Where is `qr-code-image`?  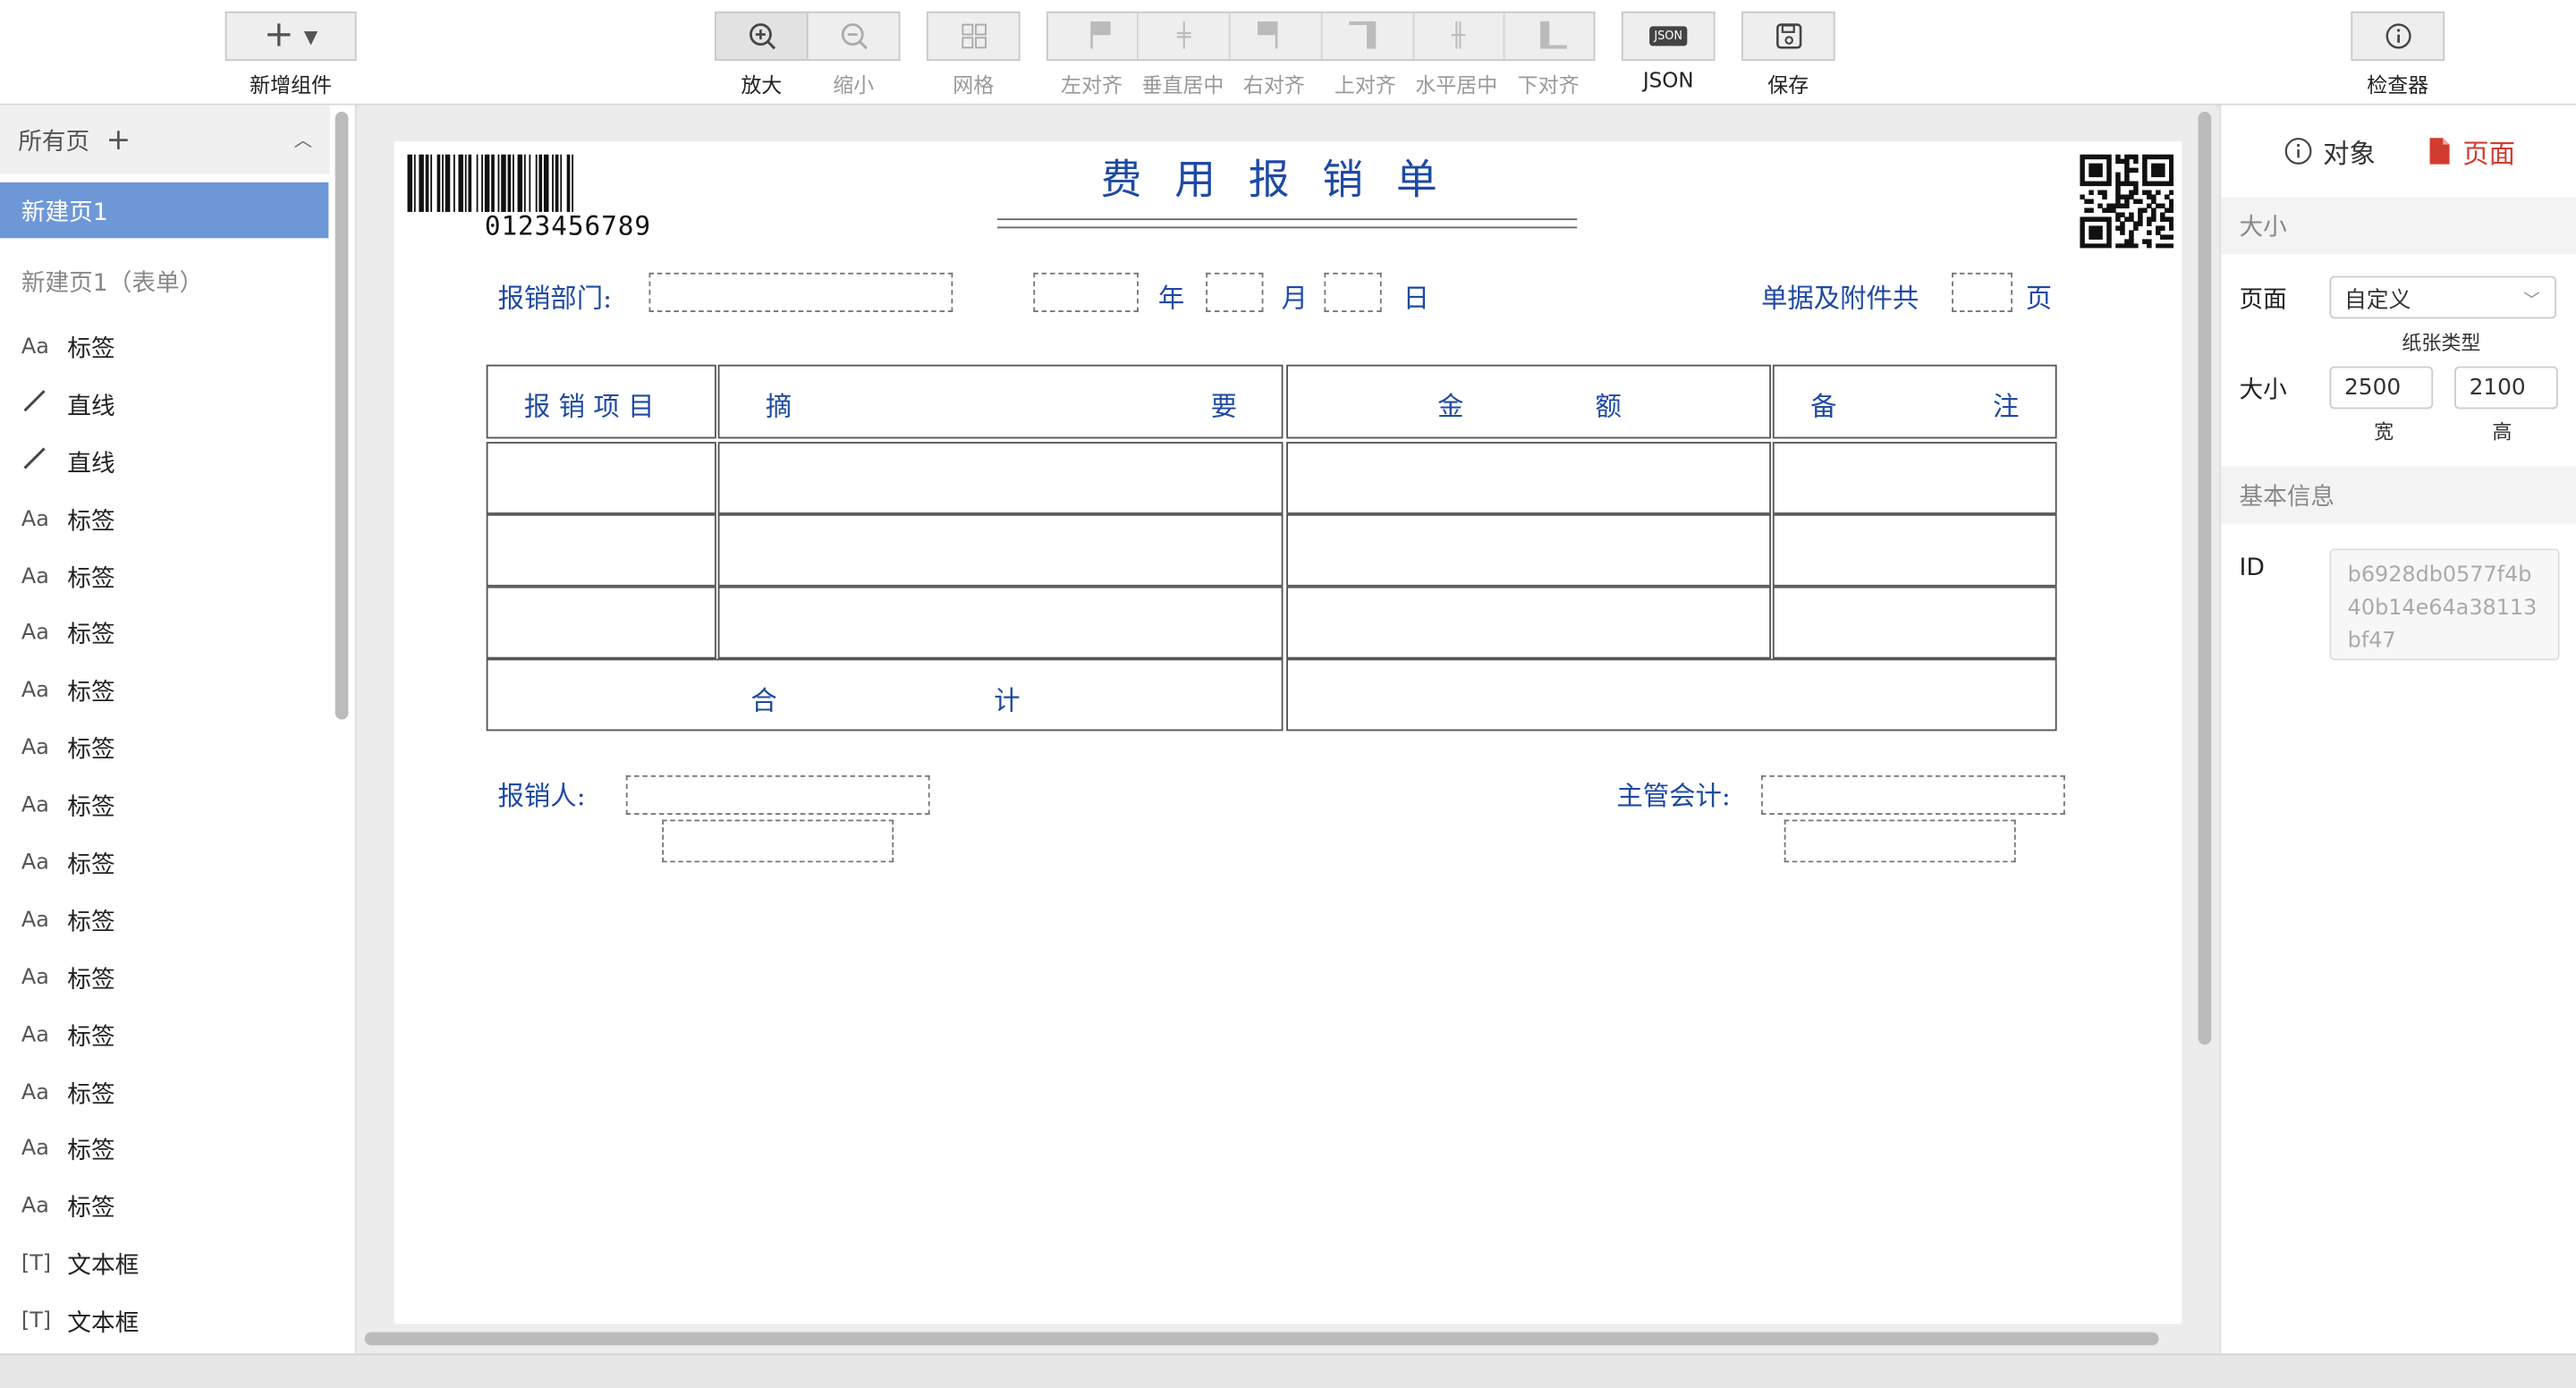
qr-code-image is located at coordinates (2127, 202).